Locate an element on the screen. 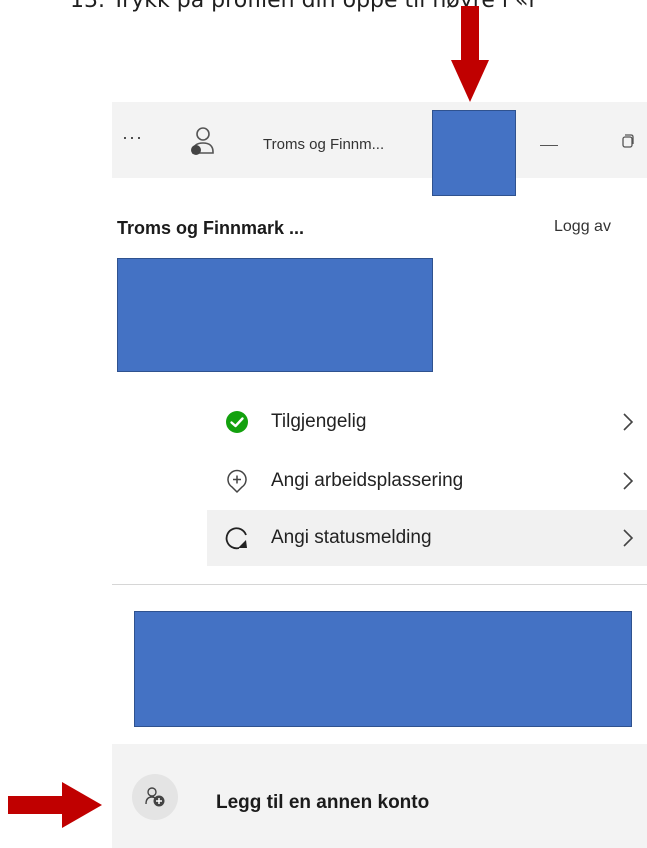  arrow-right-pointer is located at coordinates (55, 805).